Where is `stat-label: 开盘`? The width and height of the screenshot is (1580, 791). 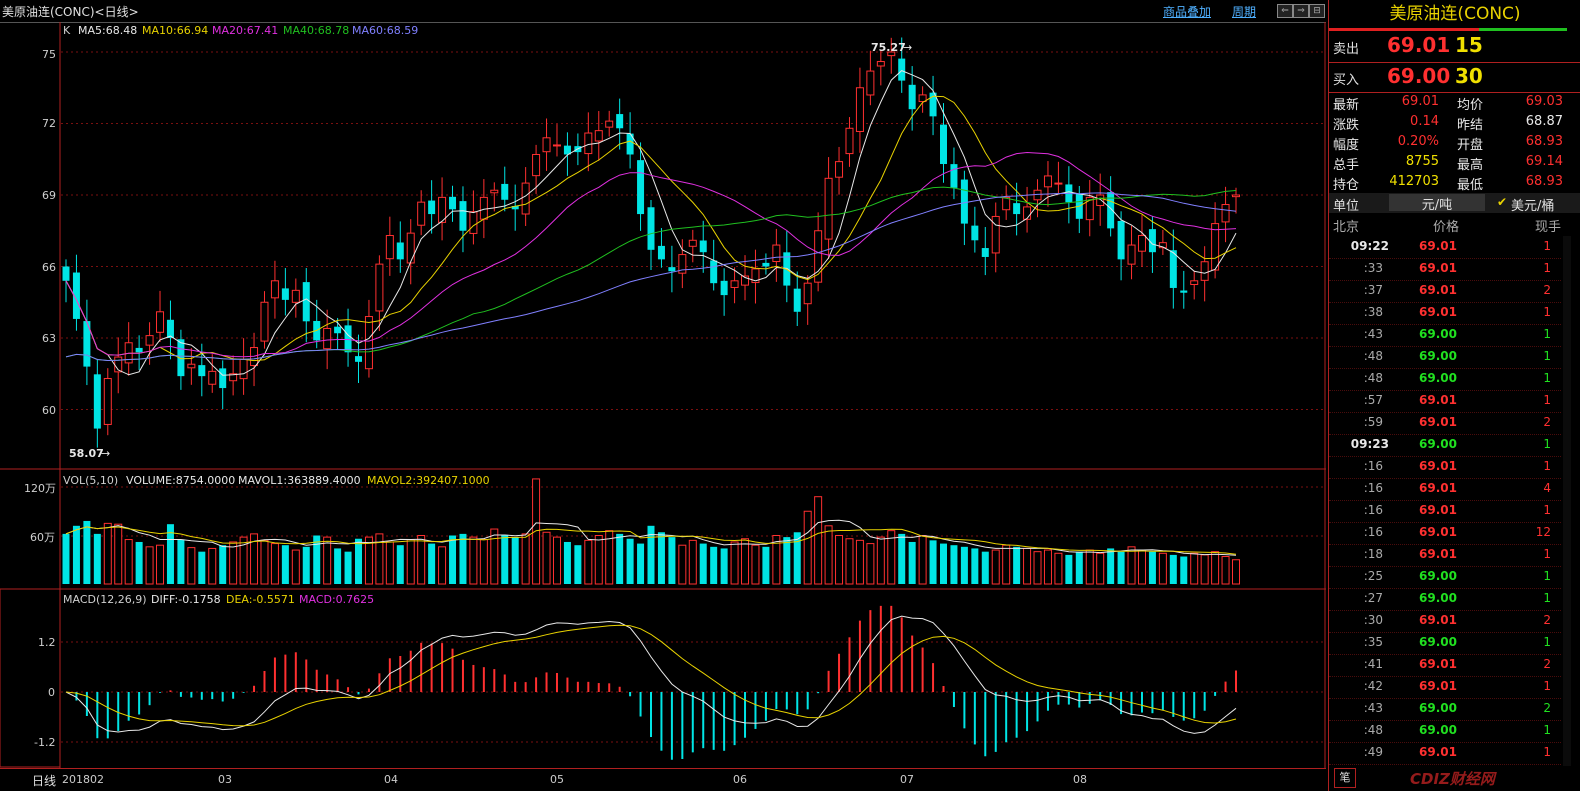
stat-label: 开盘 is located at coordinates (1470, 145).